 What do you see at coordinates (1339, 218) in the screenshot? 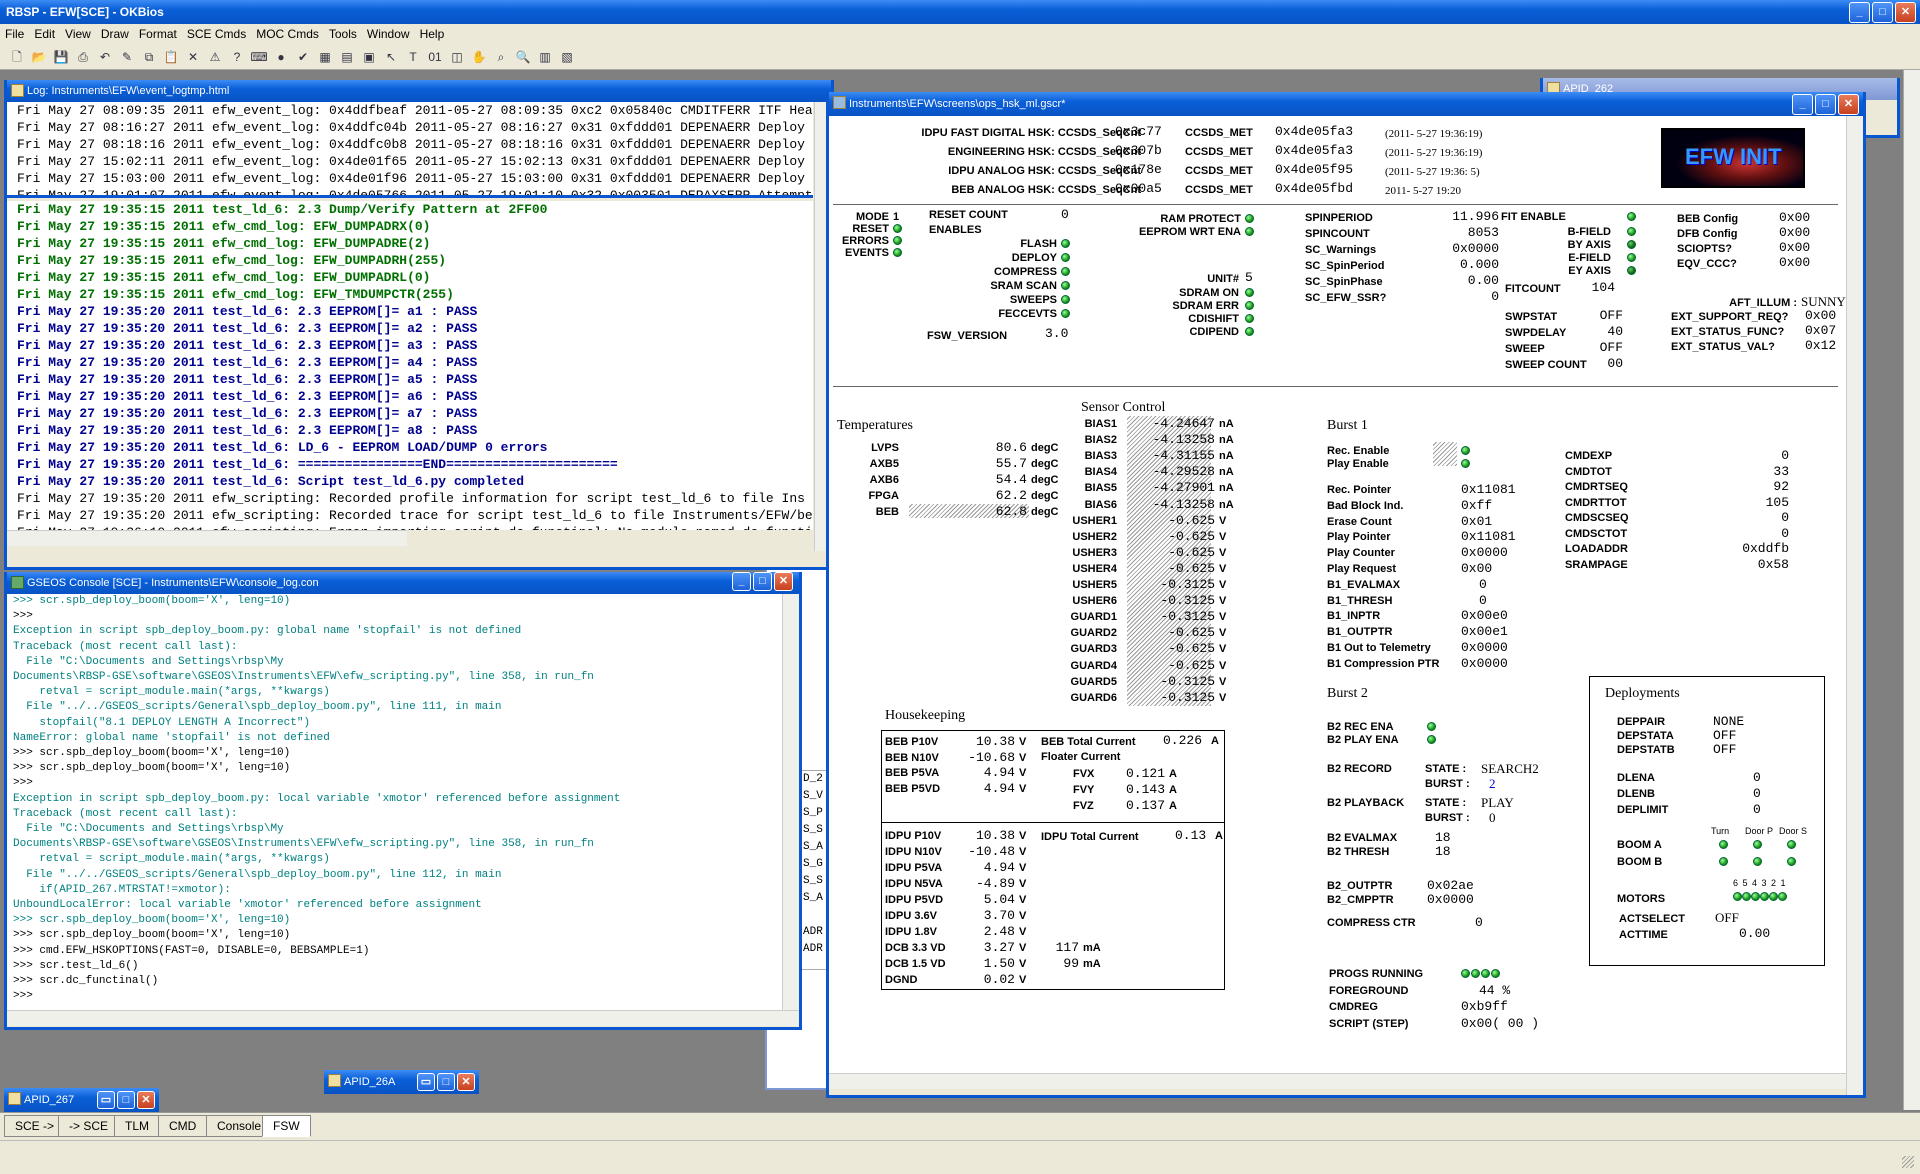
I see `spin-label: SPINPERIOD` at bounding box center [1339, 218].